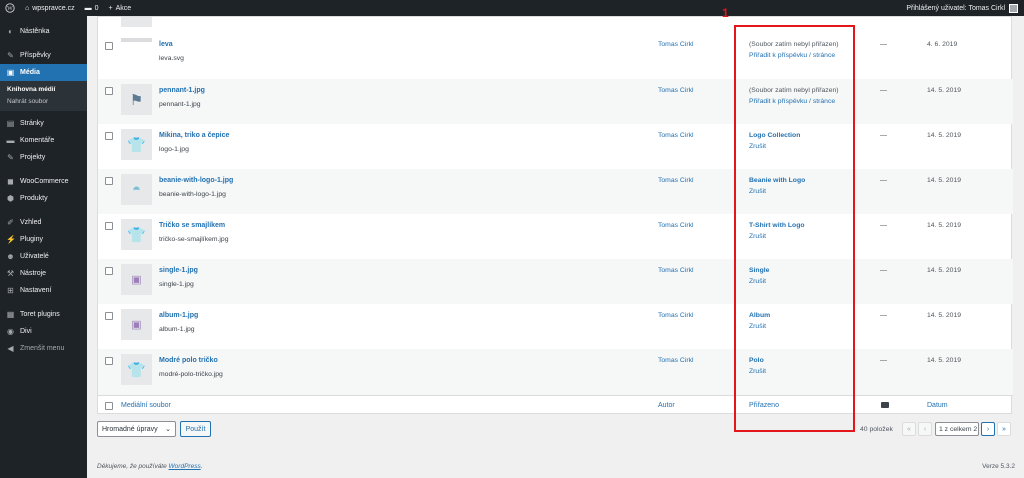 The image size is (1024, 478). Describe the element at coordinates (174, 149) in the screenshot. I see `file-name: logo-1.jpg` at that location.